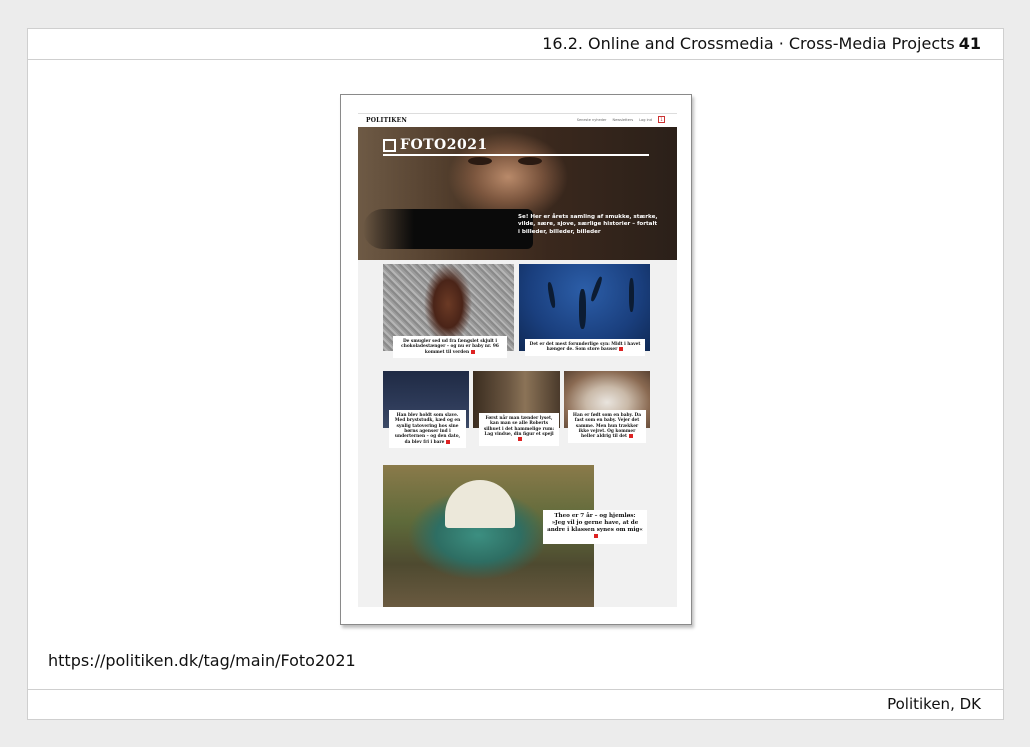 The height and width of the screenshot is (747, 1030). I want to click on hero-logo: FOTO2021, so click(444, 145).